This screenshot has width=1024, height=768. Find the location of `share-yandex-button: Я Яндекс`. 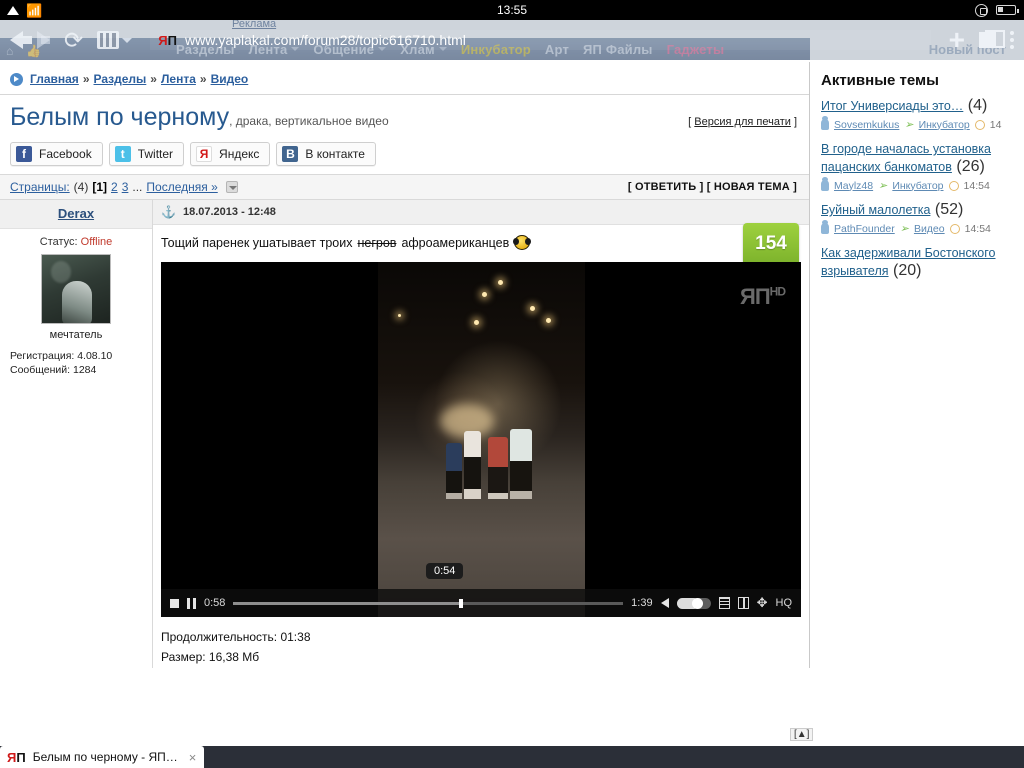

share-yandex-button: Я Яндекс is located at coordinates (230, 154).